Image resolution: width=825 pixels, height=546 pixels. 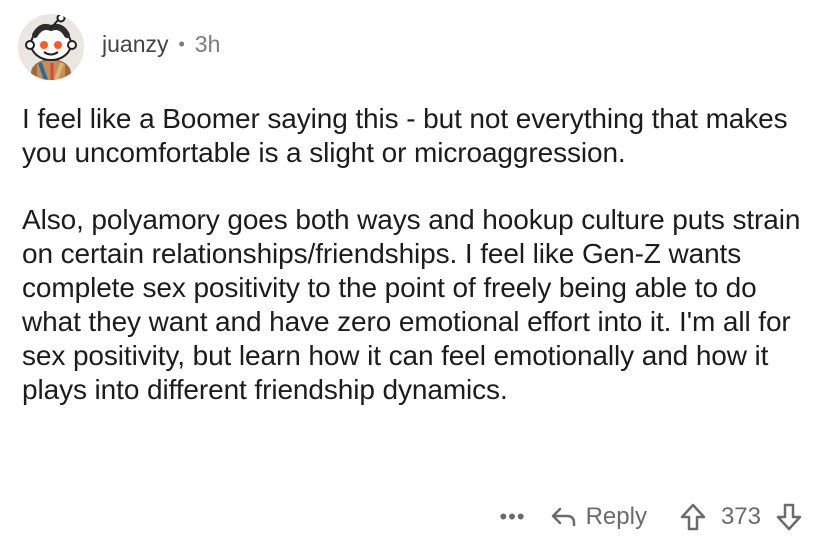 I want to click on reply-arrow-icon, so click(x=568, y=517).